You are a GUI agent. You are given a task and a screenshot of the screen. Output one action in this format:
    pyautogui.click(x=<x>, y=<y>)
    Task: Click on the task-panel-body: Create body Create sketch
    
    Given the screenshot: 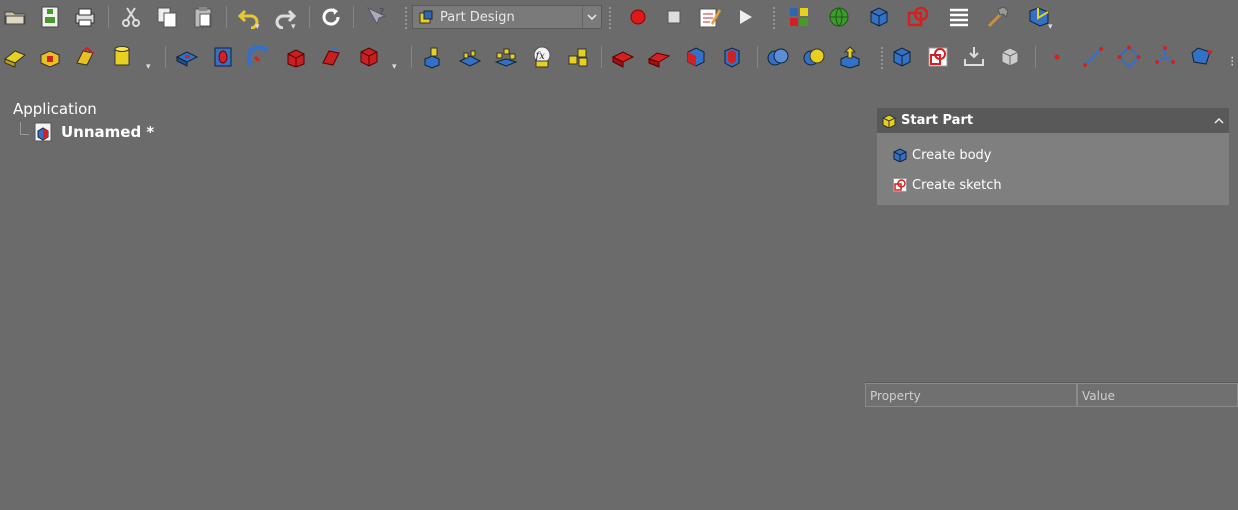 What is the action you would take?
    pyautogui.click(x=1053, y=169)
    